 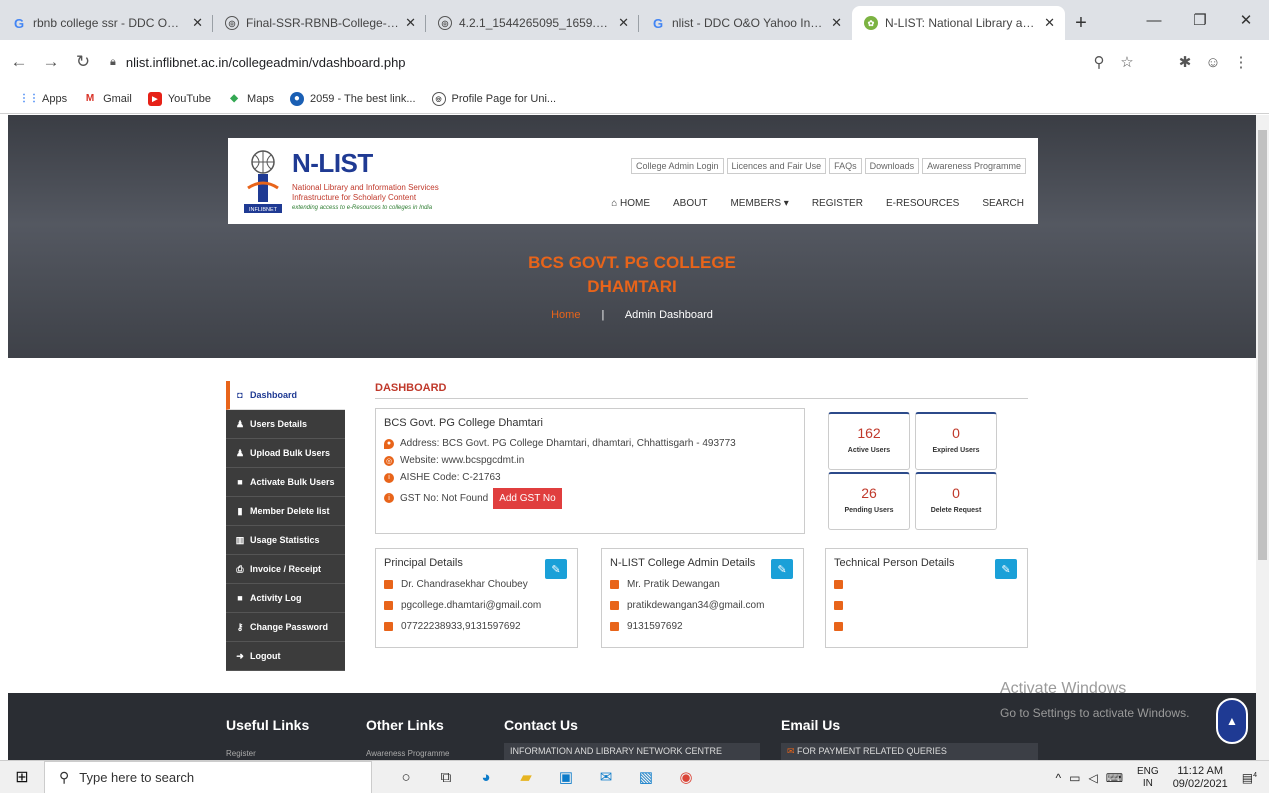 What do you see at coordinates (922, 203) in the screenshot?
I see `nav-eresources: E-RESOURCES` at bounding box center [922, 203].